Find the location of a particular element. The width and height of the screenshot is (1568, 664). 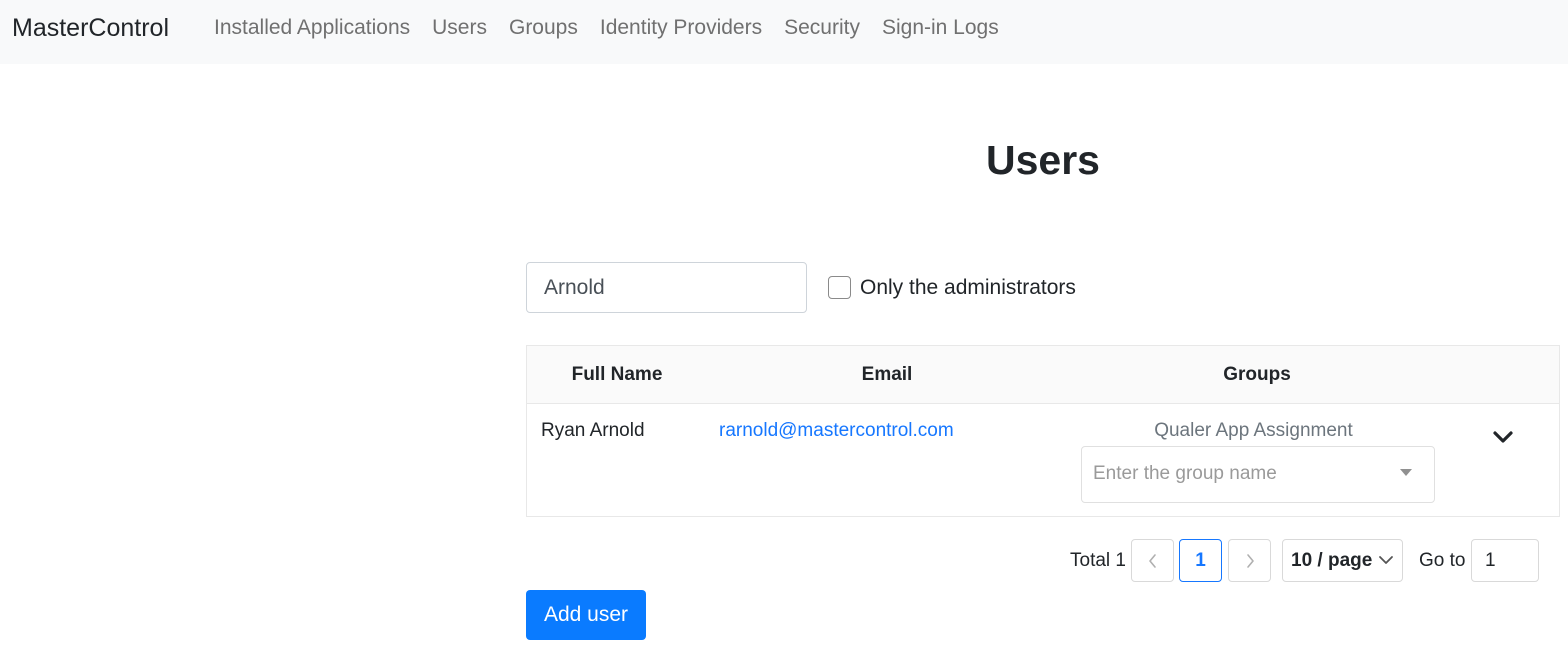

group-select-placeholder: Enter the group name is located at coordinates (1185, 473).